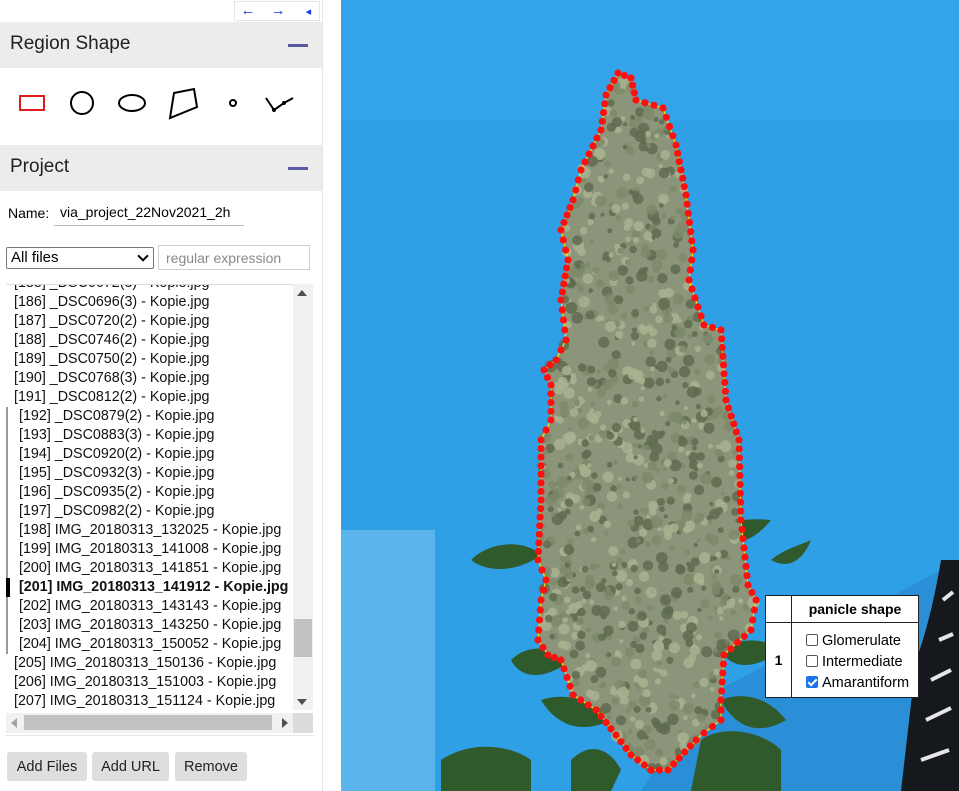  What do you see at coordinates (857, 641) in the screenshot?
I see `attribute-option: Glomerulate` at bounding box center [857, 641].